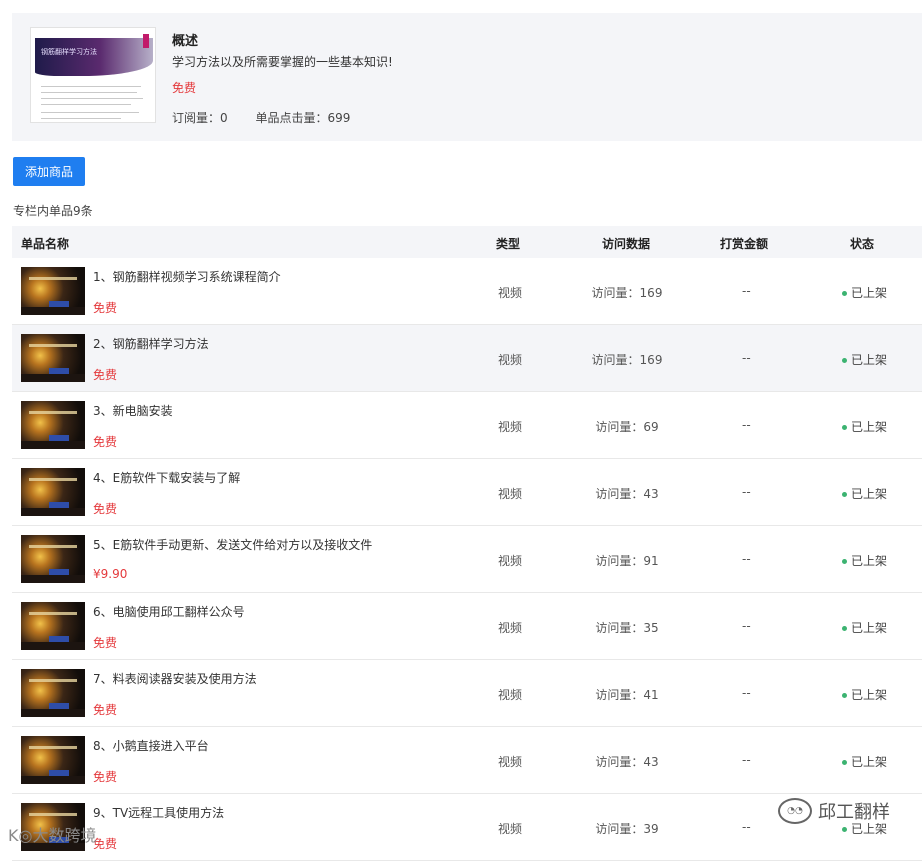  I want to click on table-row: 4、E筋软件下载安装与了解 免费 视频 访问量：43 -- 已上架, so click(467, 492).